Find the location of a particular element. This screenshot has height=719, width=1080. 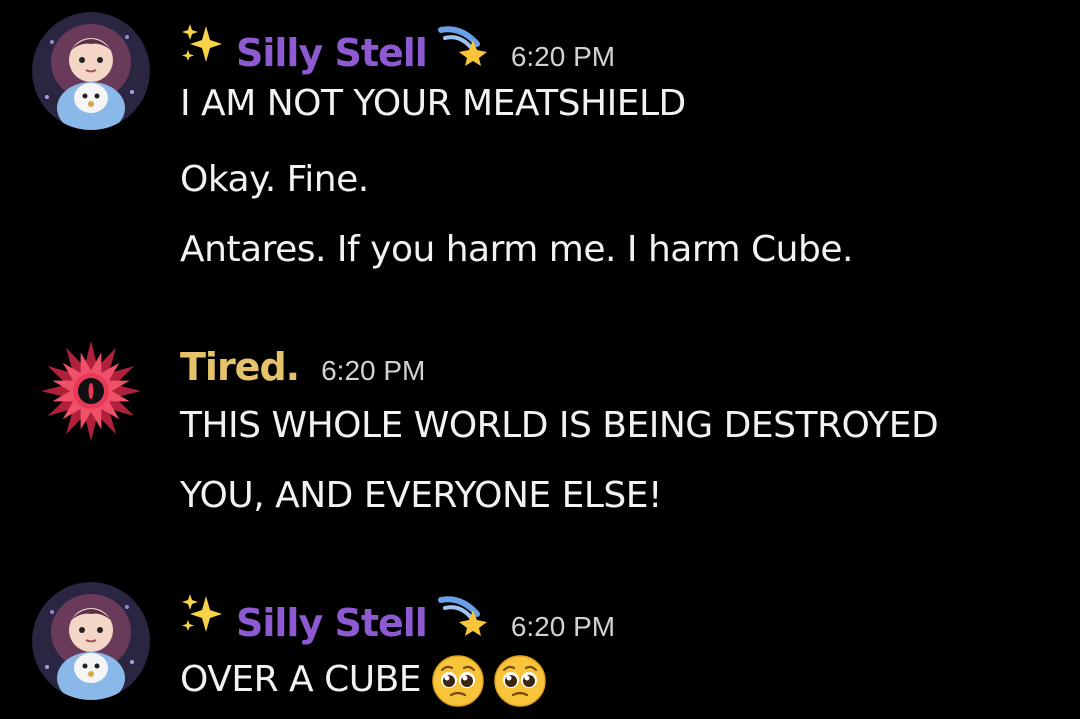

message-line: I AM NOT YOUR MEATSHIELD is located at coordinates (433, 103).